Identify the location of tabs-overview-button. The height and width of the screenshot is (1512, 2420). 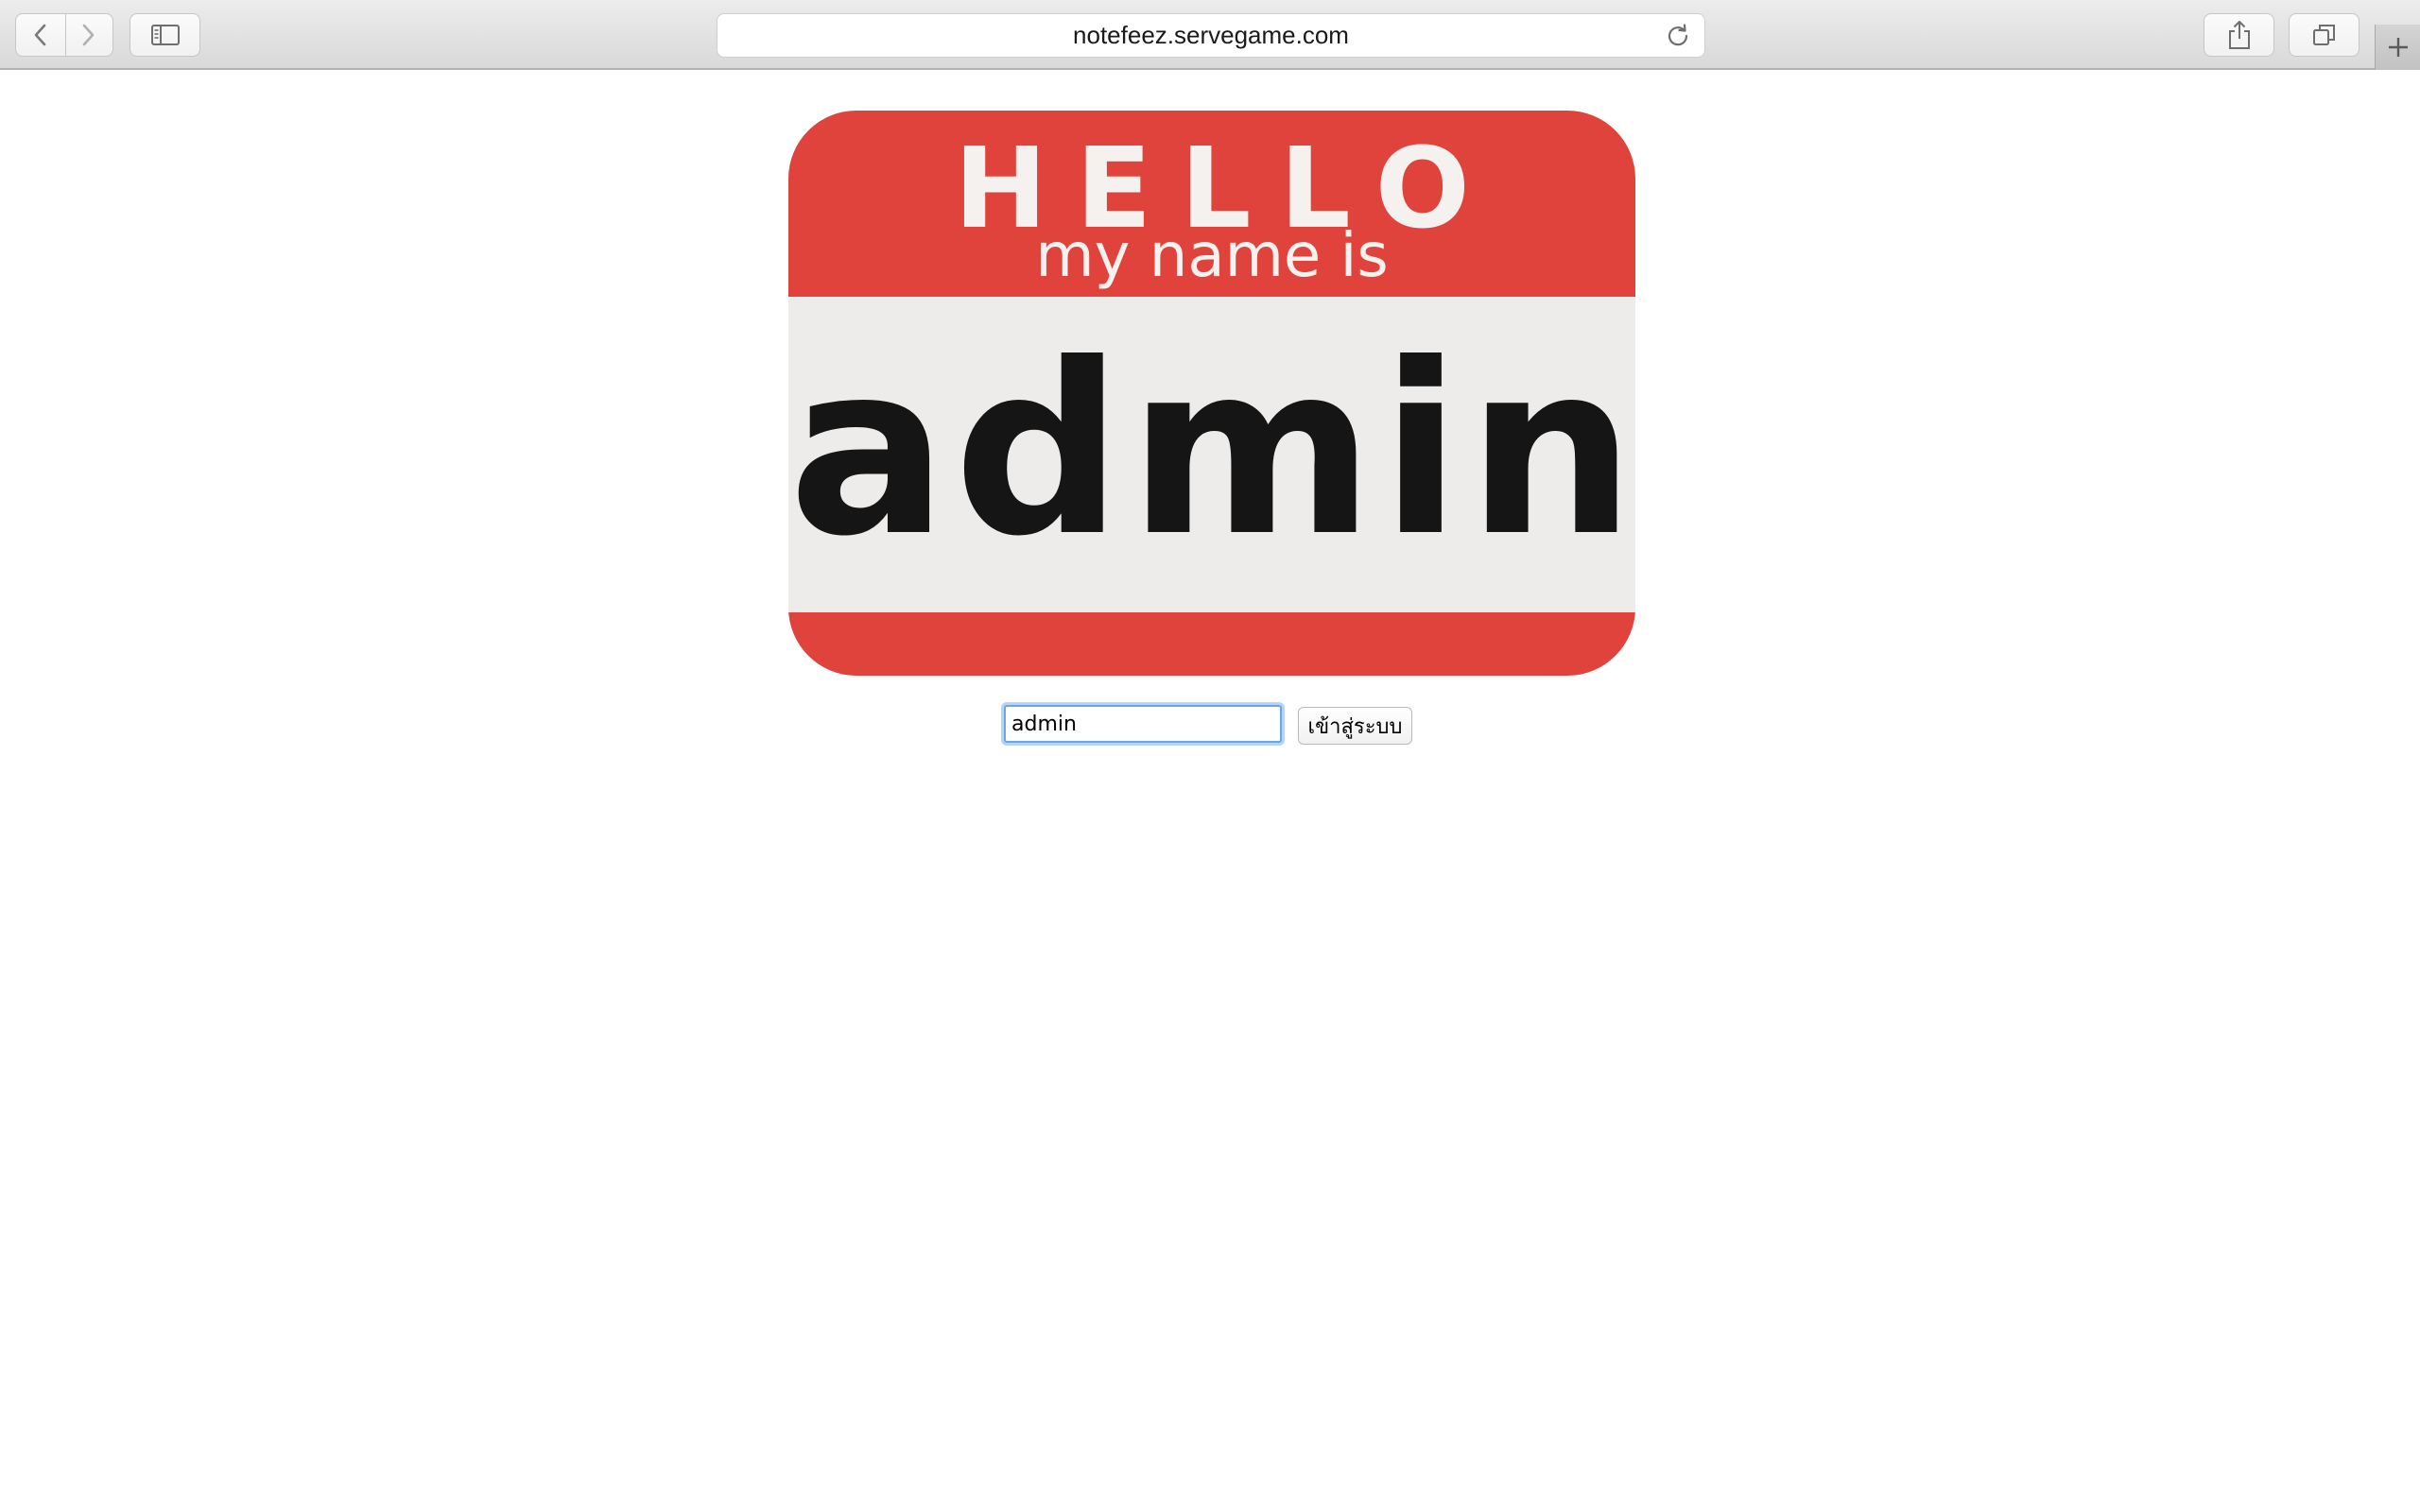
(2324, 35).